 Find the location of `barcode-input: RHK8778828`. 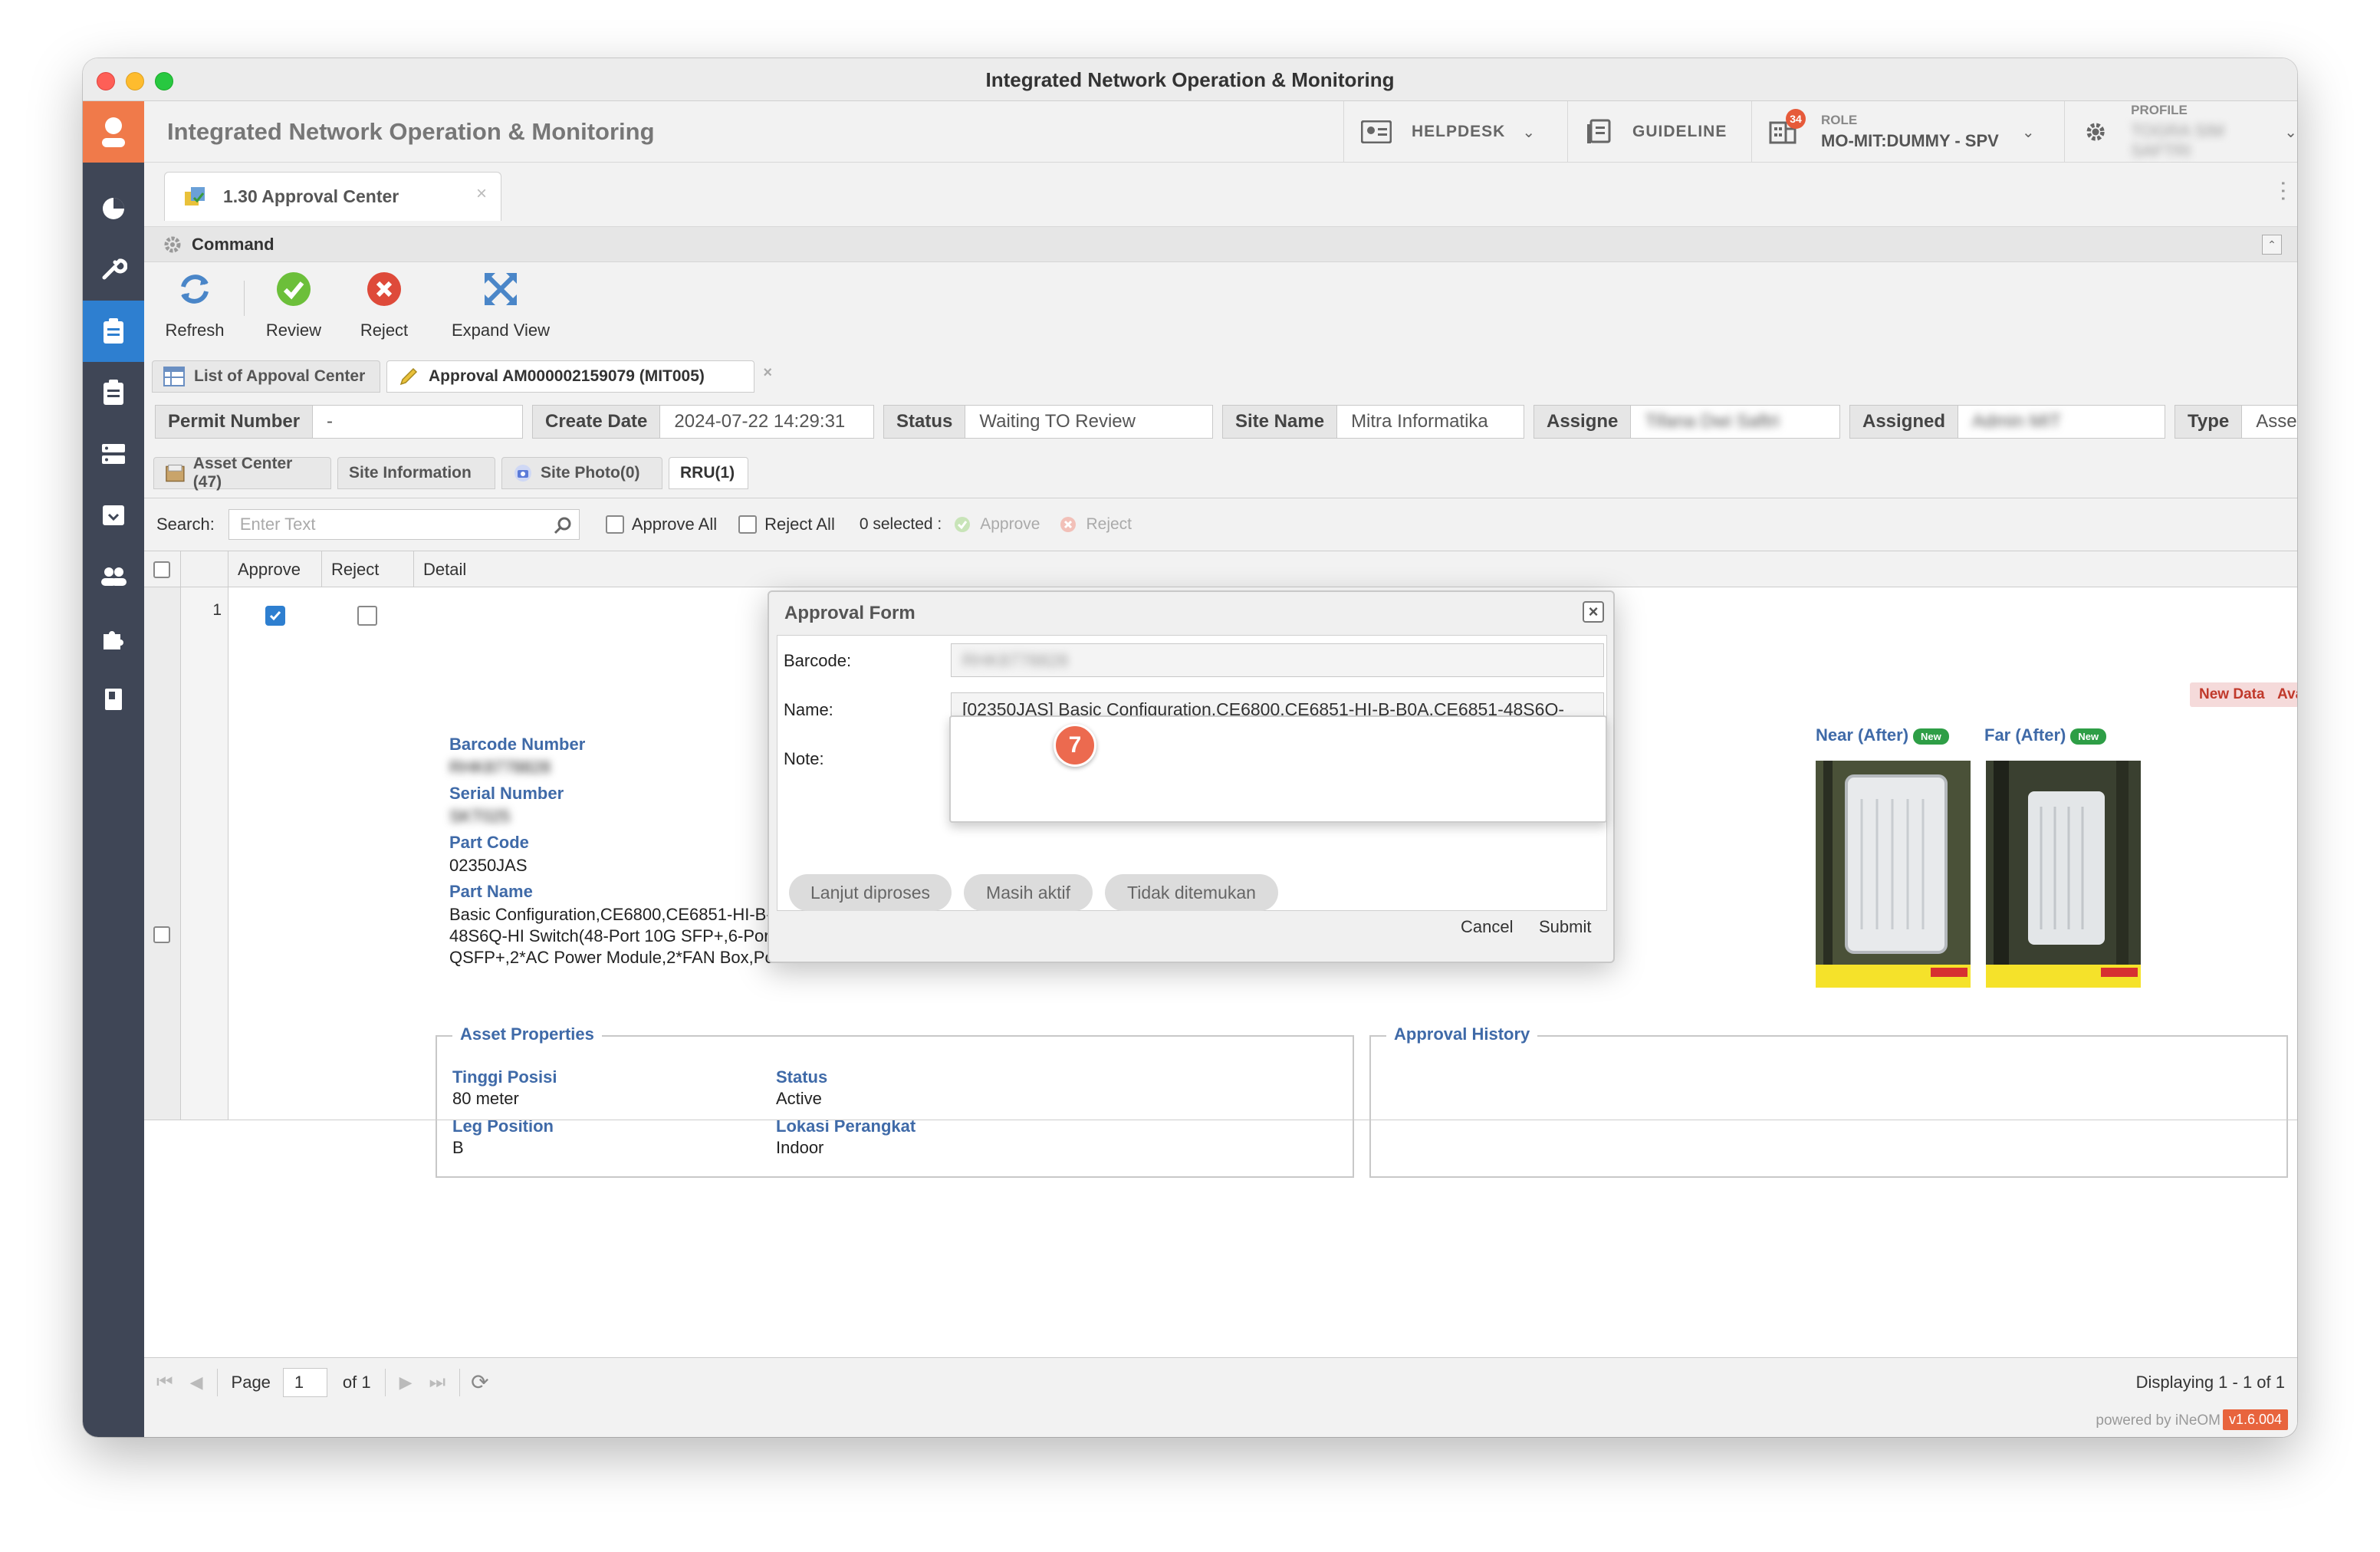

barcode-input: RHK8778828 is located at coordinates (1278, 660).